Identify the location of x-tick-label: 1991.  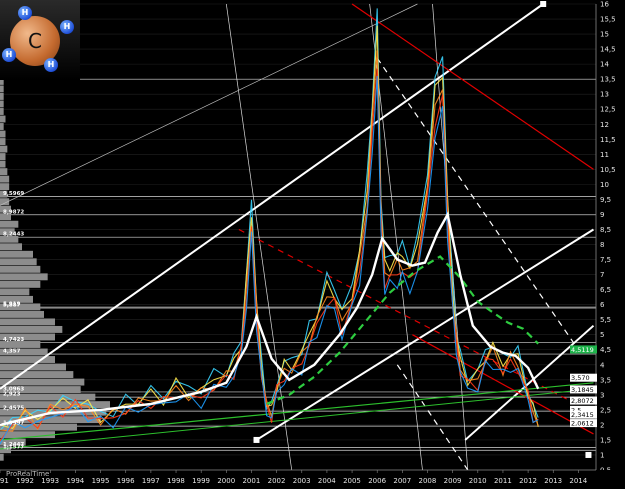
(4, 481).